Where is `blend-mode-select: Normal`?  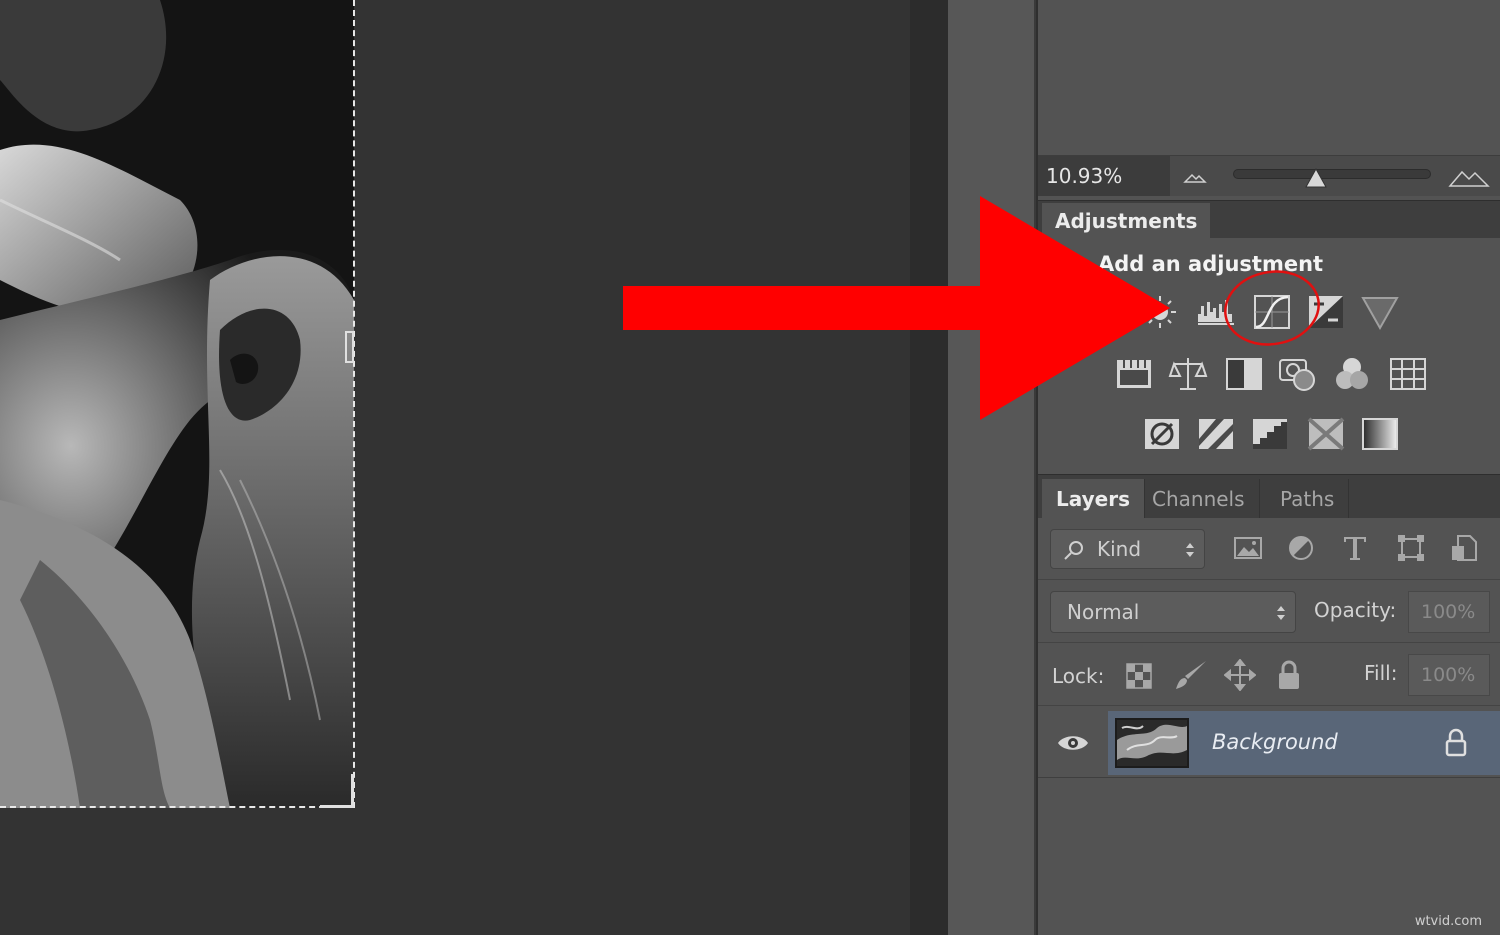 blend-mode-select: Normal is located at coordinates (1173, 612).